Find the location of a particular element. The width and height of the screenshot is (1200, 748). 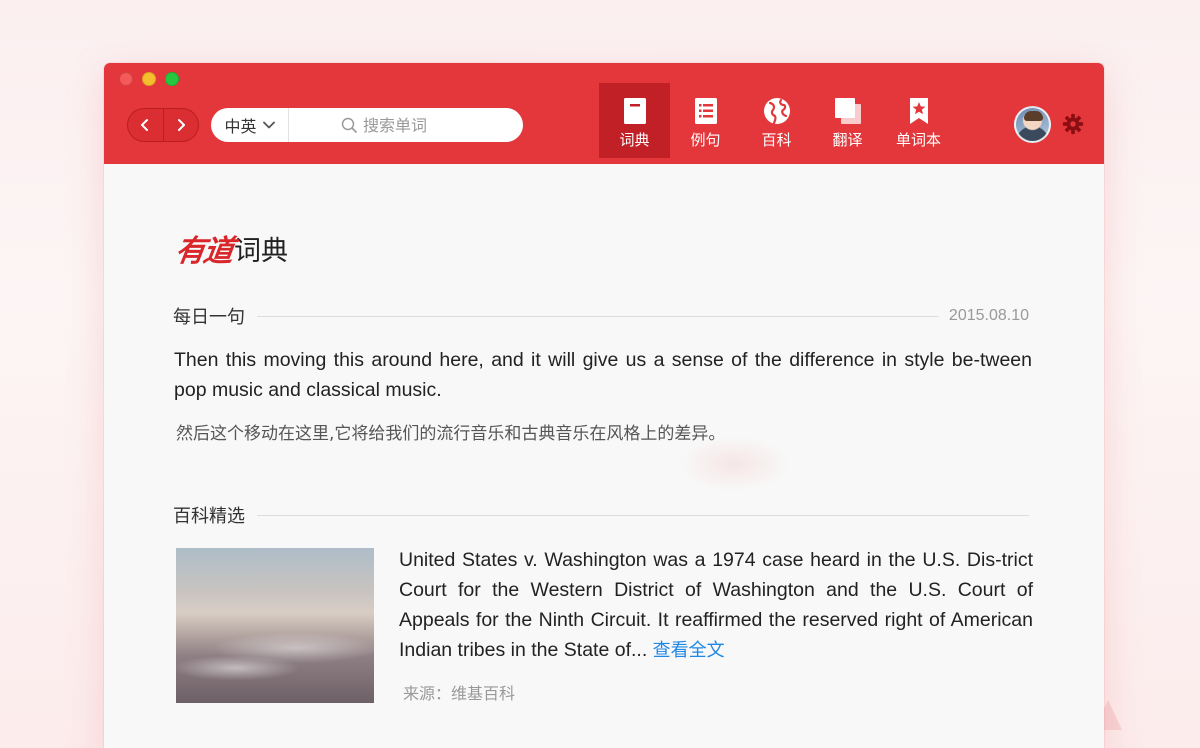

search-input is located at coordinates (443, 125).